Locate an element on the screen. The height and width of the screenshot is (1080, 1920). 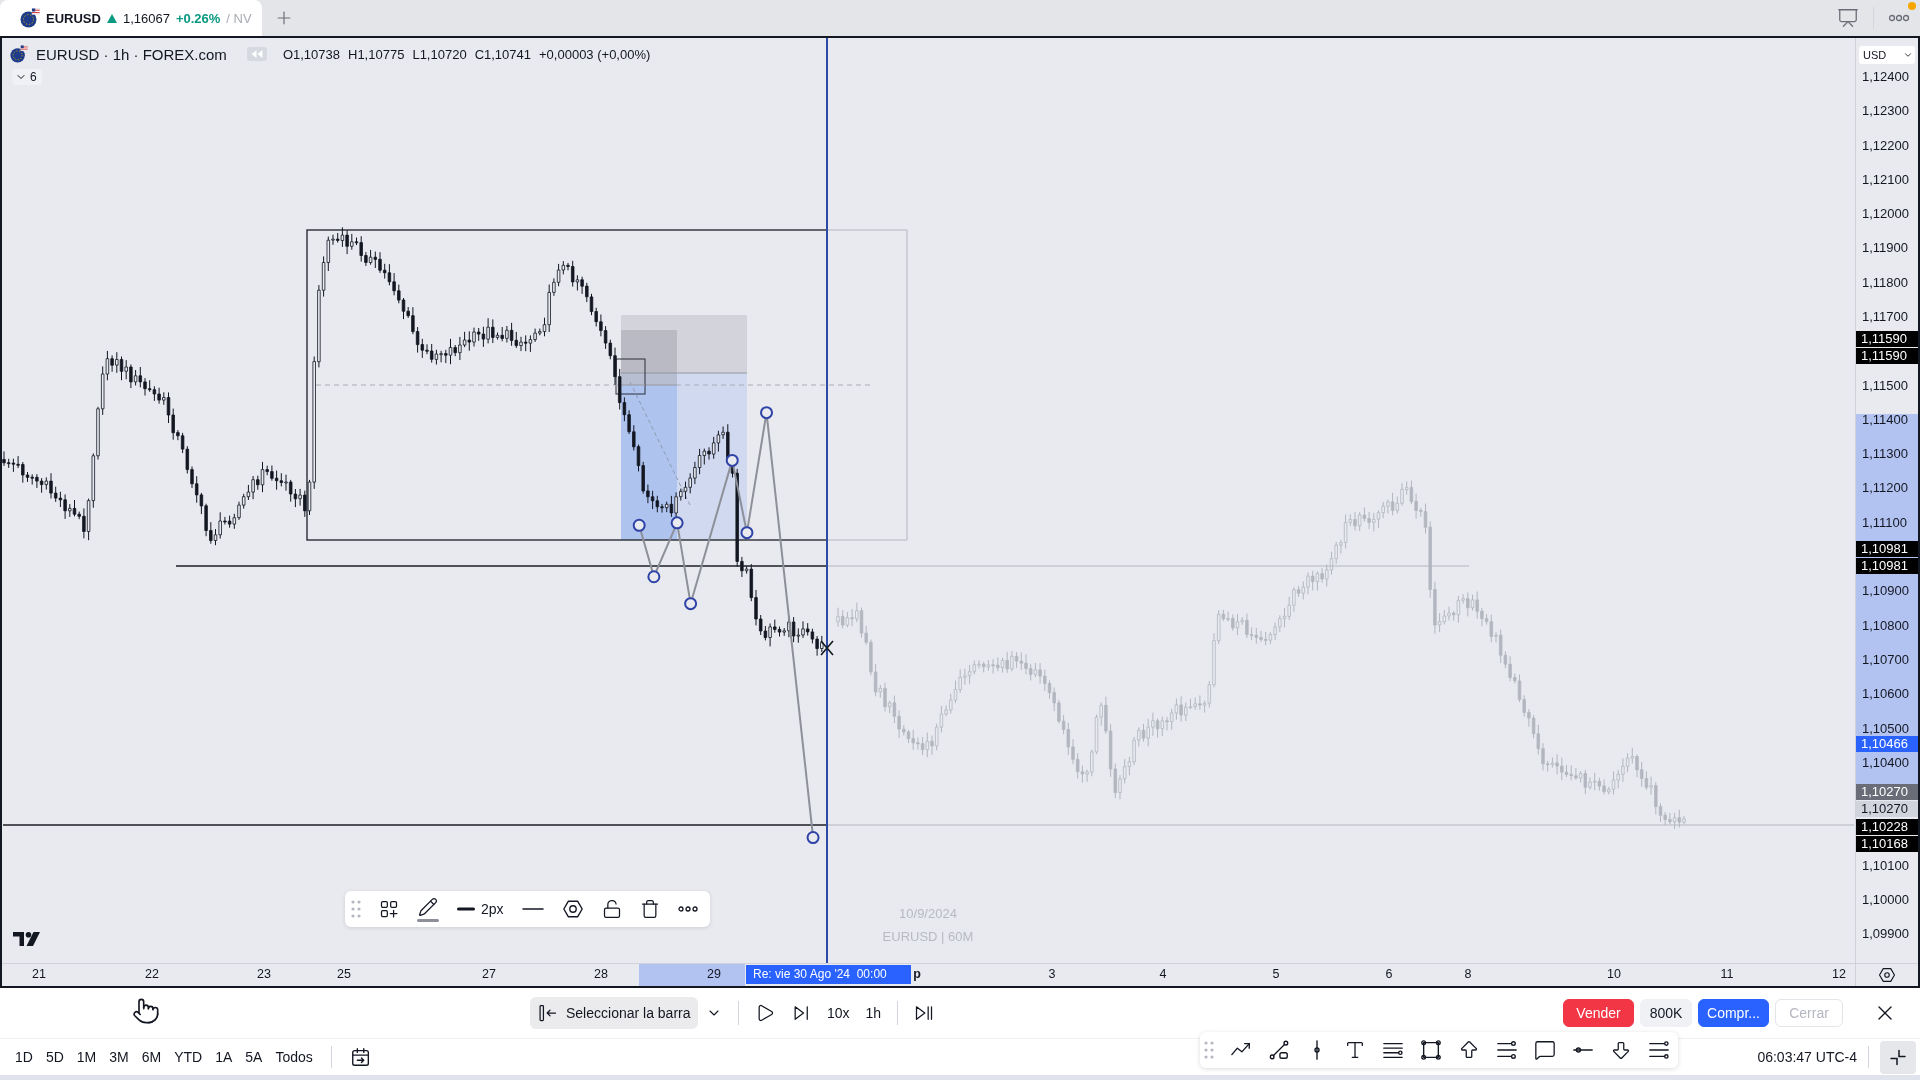
time-tick: p is located at coordinates (917, 974).